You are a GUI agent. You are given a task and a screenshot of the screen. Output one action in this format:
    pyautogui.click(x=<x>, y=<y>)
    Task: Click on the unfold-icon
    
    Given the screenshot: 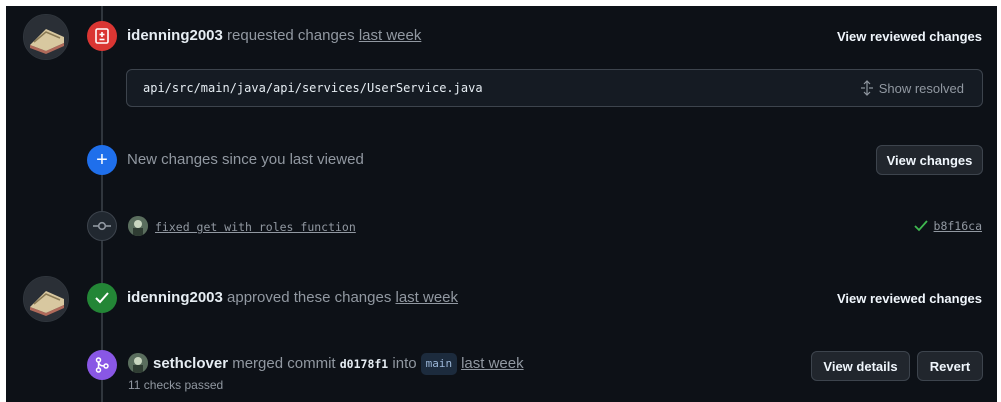 What is the action you would take?
    pyautogui.click(x=866, y=88)
    